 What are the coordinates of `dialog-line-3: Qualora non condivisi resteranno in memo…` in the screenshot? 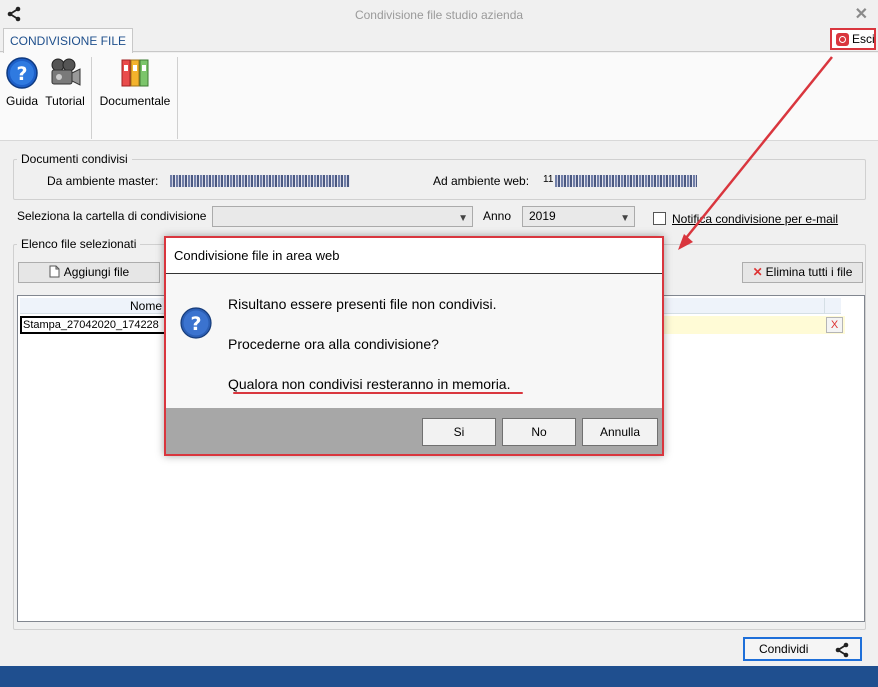 It's located at (369, 384).